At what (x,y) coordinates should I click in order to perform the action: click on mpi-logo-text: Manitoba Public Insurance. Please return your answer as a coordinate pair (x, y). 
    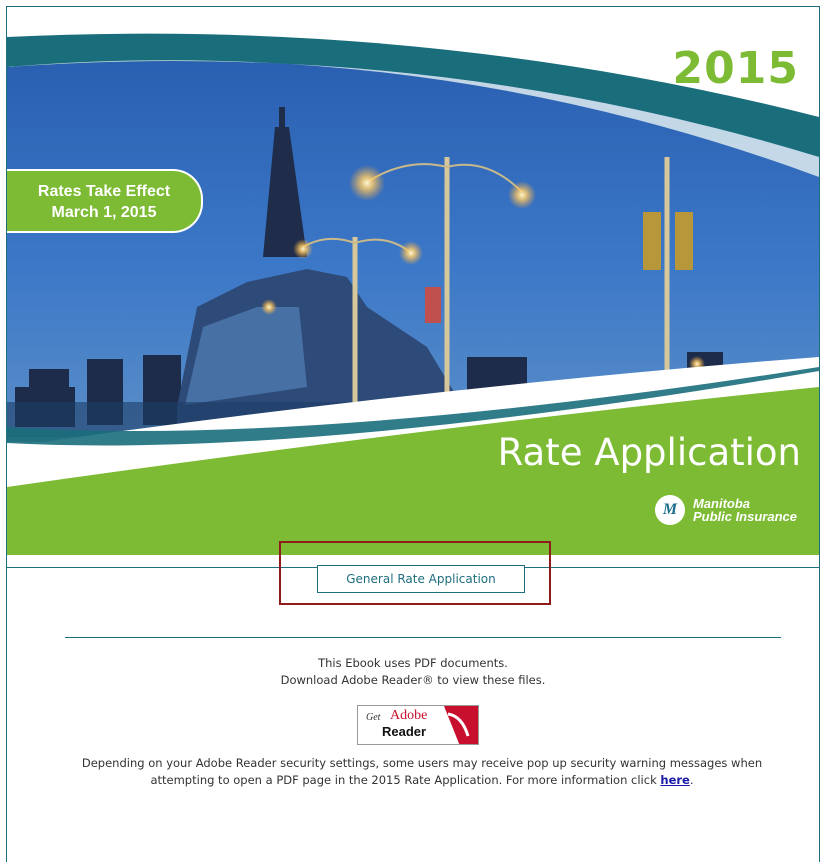
    Looking at the image, I should click on (745, 510).